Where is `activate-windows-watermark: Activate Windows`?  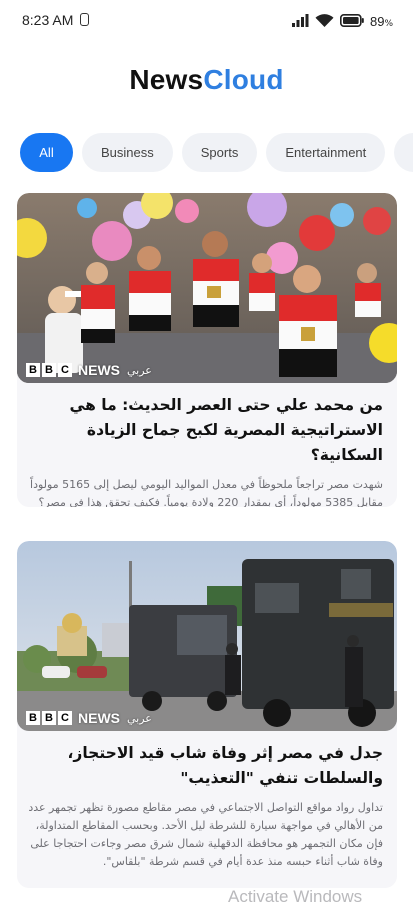 activate-windows-watermark: Activate Windows is located at coordinates (295, 896).